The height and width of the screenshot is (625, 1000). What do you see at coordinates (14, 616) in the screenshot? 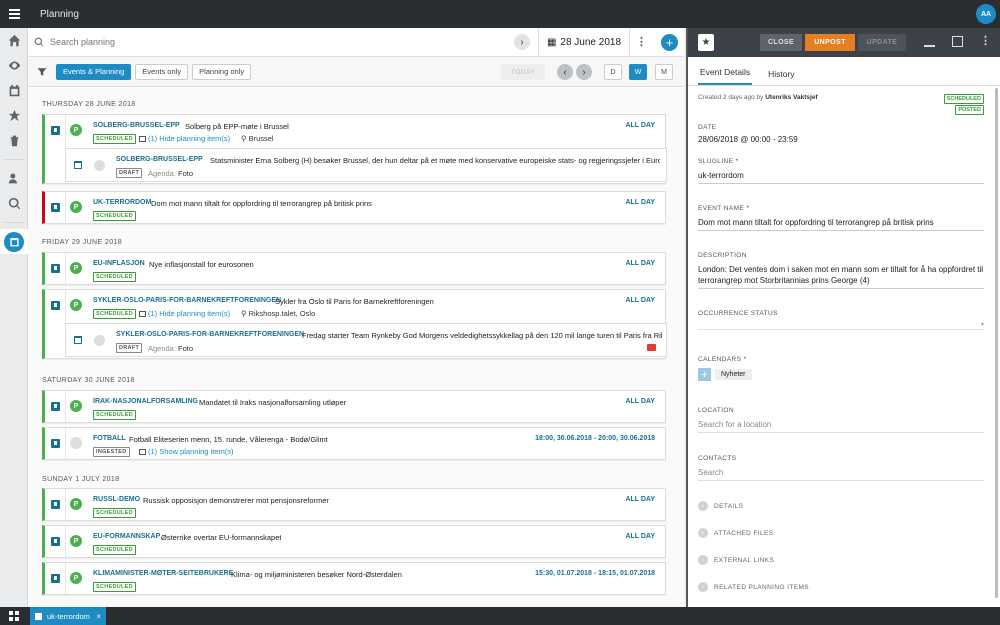
I see `apps-grid-icon` at bounding box center [14, 616].